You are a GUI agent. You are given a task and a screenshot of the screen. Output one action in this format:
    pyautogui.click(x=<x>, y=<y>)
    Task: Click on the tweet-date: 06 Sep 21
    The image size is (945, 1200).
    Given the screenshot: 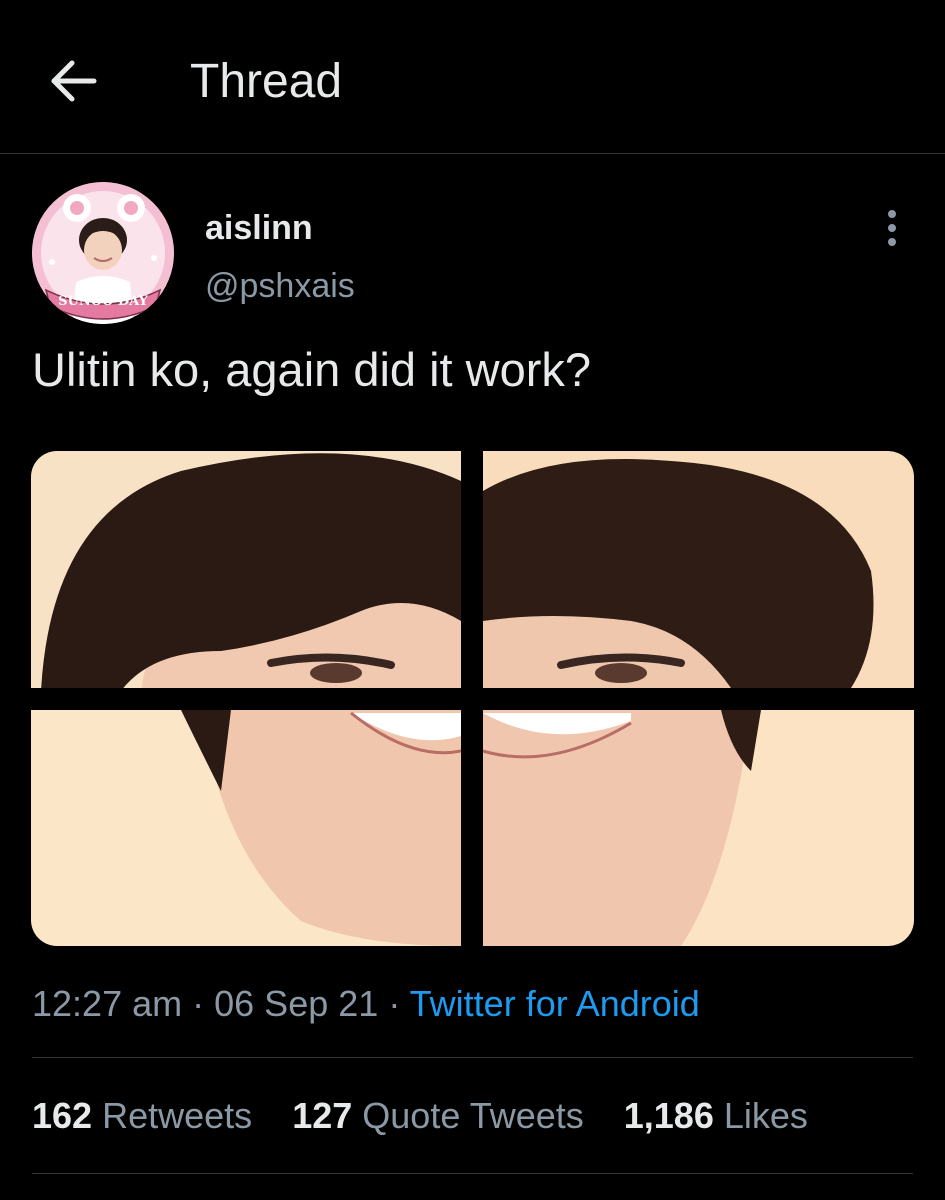 What is the action you would take?
    pyautogui.click(x=296, y=1003)
    